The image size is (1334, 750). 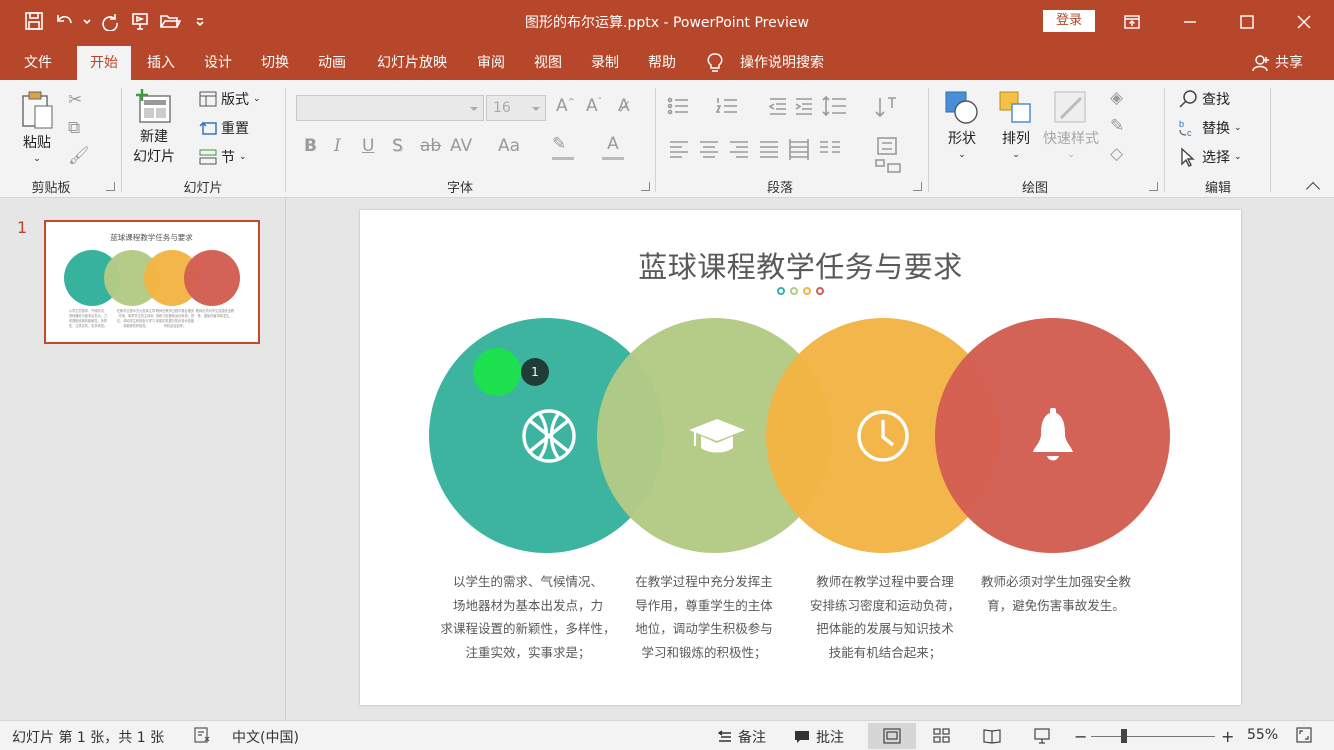 What do you see at coordinates (1132, 22) in the screenshot?
I see `ribbon-display-options-icon` at bounding box center [1132, 22].